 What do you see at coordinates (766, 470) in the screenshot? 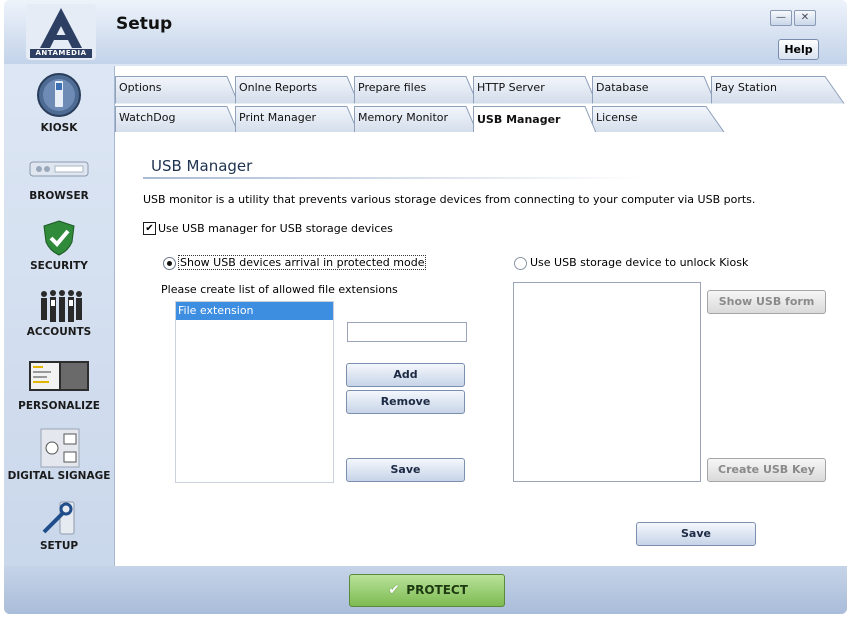
I see `create-usb-key-button: Create USB Key` at bounding box center [766, 470].